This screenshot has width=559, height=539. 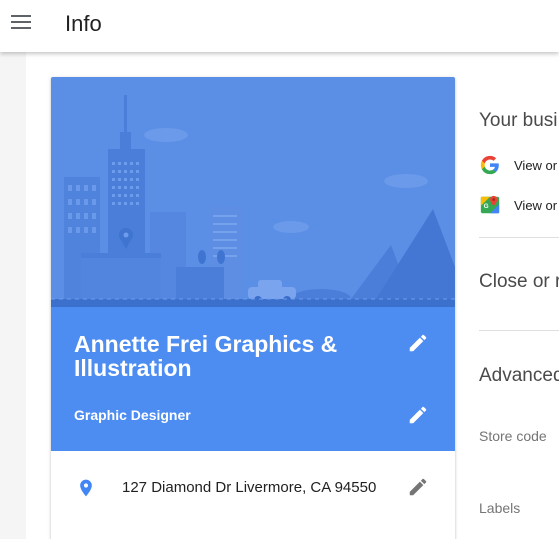 What do you see at coordinates (519, 282) in the screenshot?
I see `close-or-remove-title: Close or r` at bounding box center [519, 282].